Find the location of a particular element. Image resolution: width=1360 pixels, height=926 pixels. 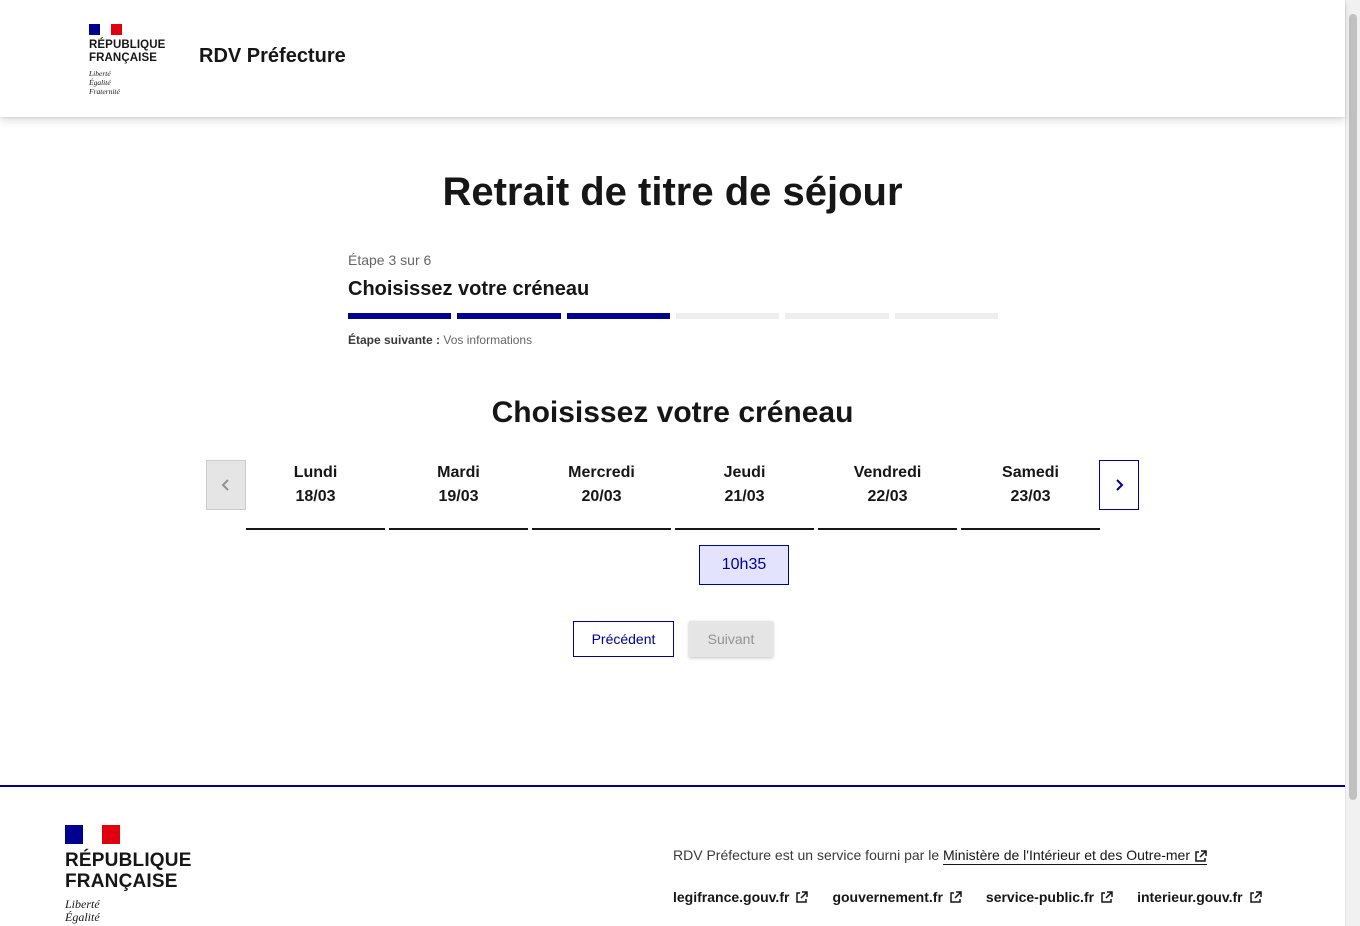

step-next-label: Étape suivante : is located at coordinates (394, 340).